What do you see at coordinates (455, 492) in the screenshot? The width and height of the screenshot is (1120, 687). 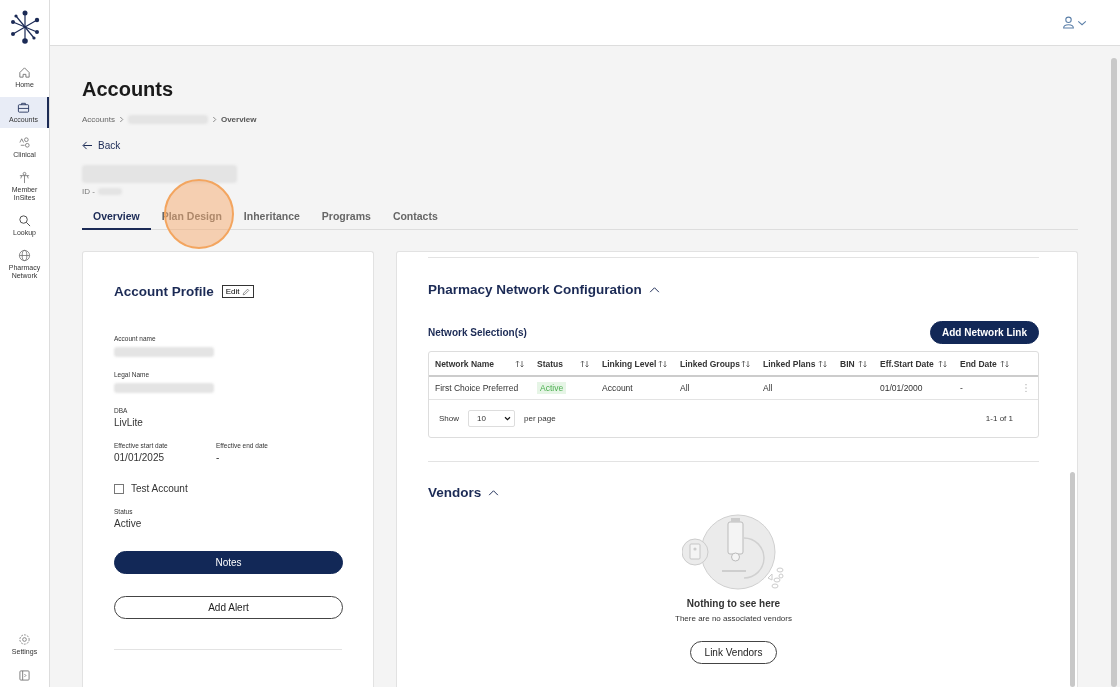 I see `section-title: Vendors` at bounding box center [455, 492].